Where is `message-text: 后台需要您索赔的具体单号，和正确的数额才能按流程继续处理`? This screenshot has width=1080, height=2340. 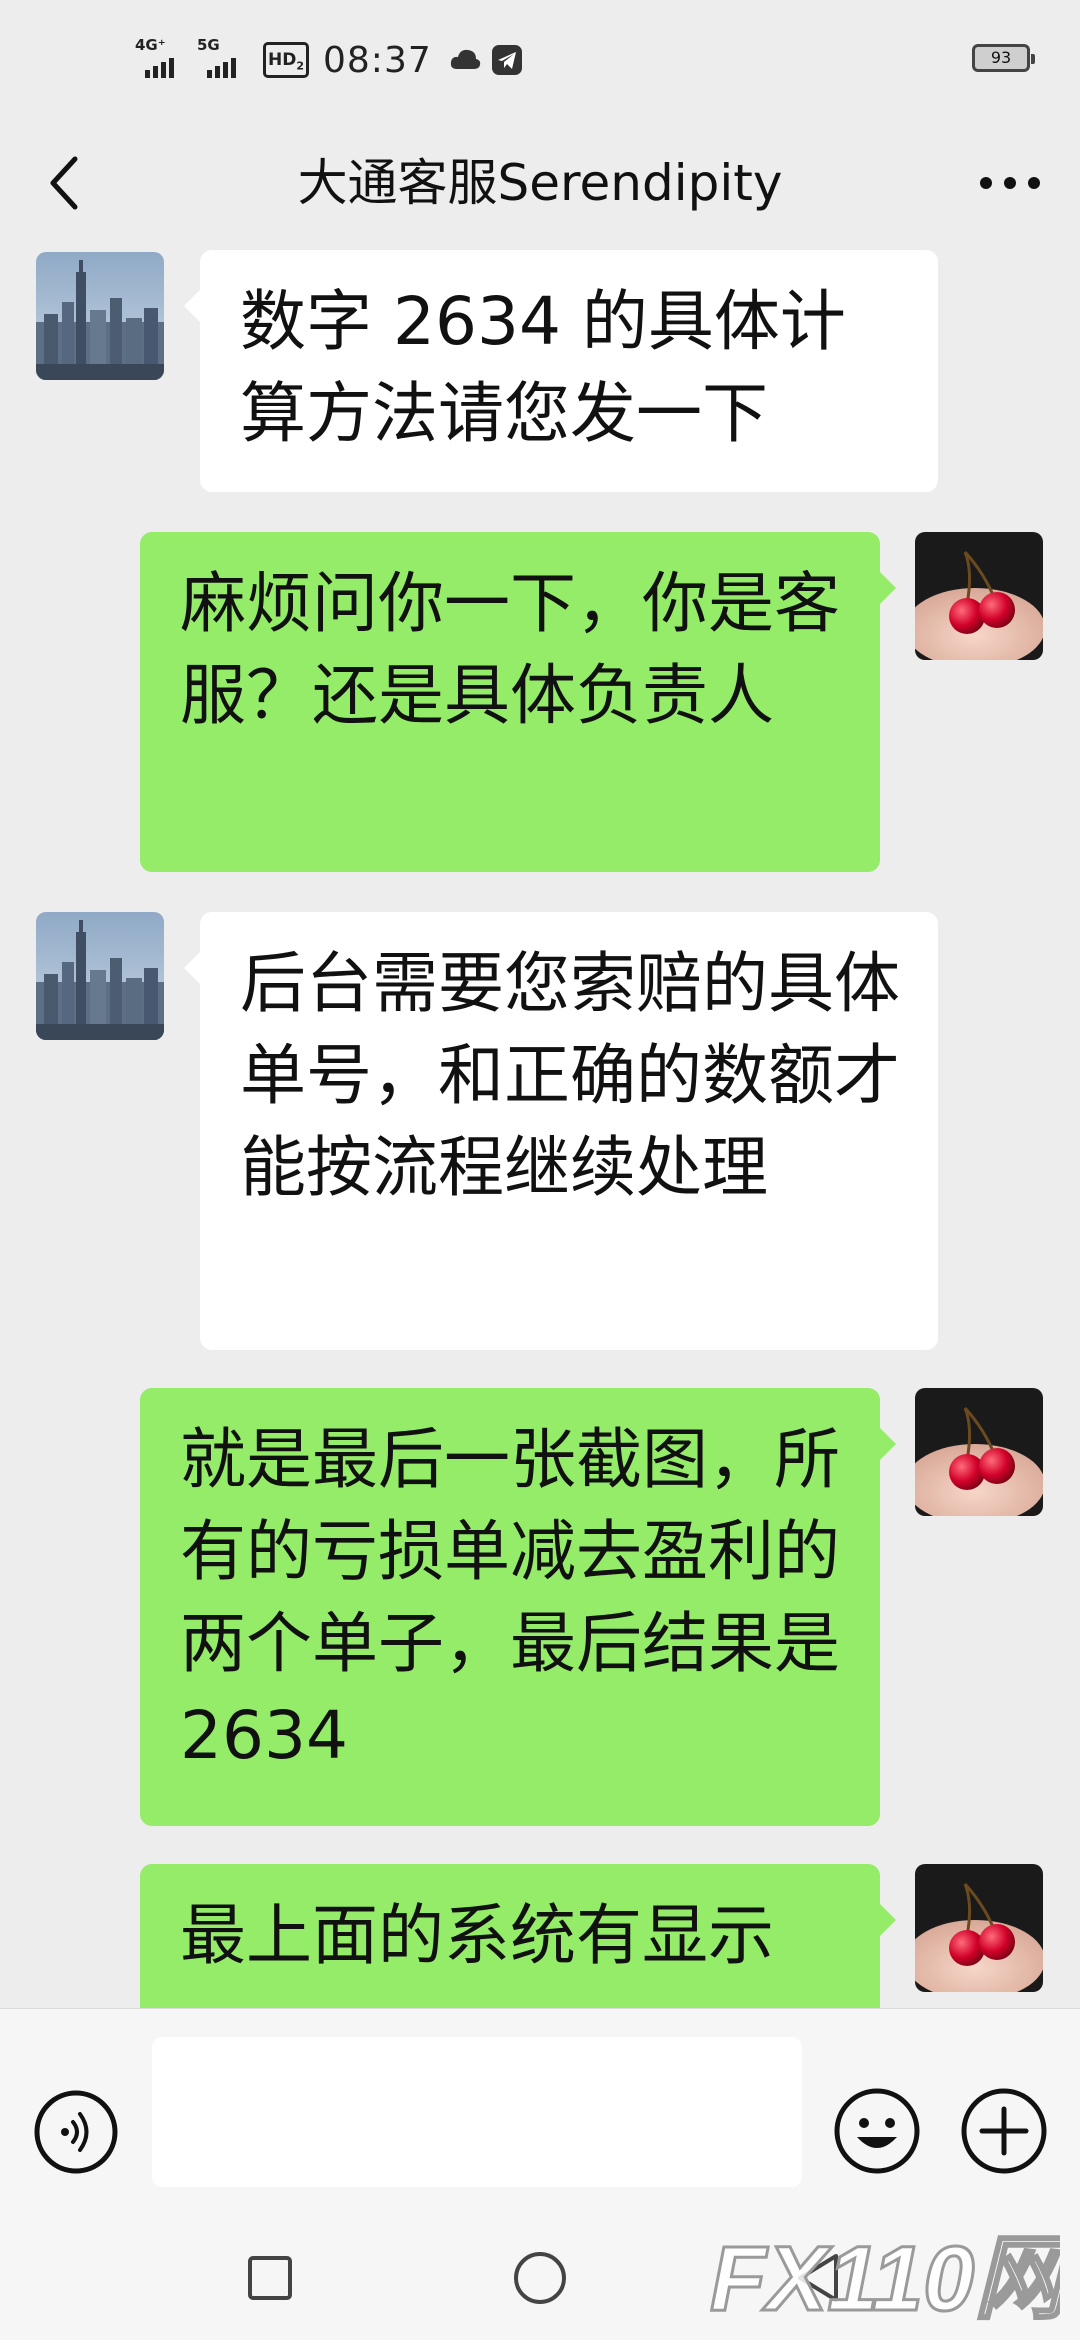 message-text: 后台需要您索赔的具体单号，和正确的数额才能按流程继续处理 is located at coordinates (570, 1075).